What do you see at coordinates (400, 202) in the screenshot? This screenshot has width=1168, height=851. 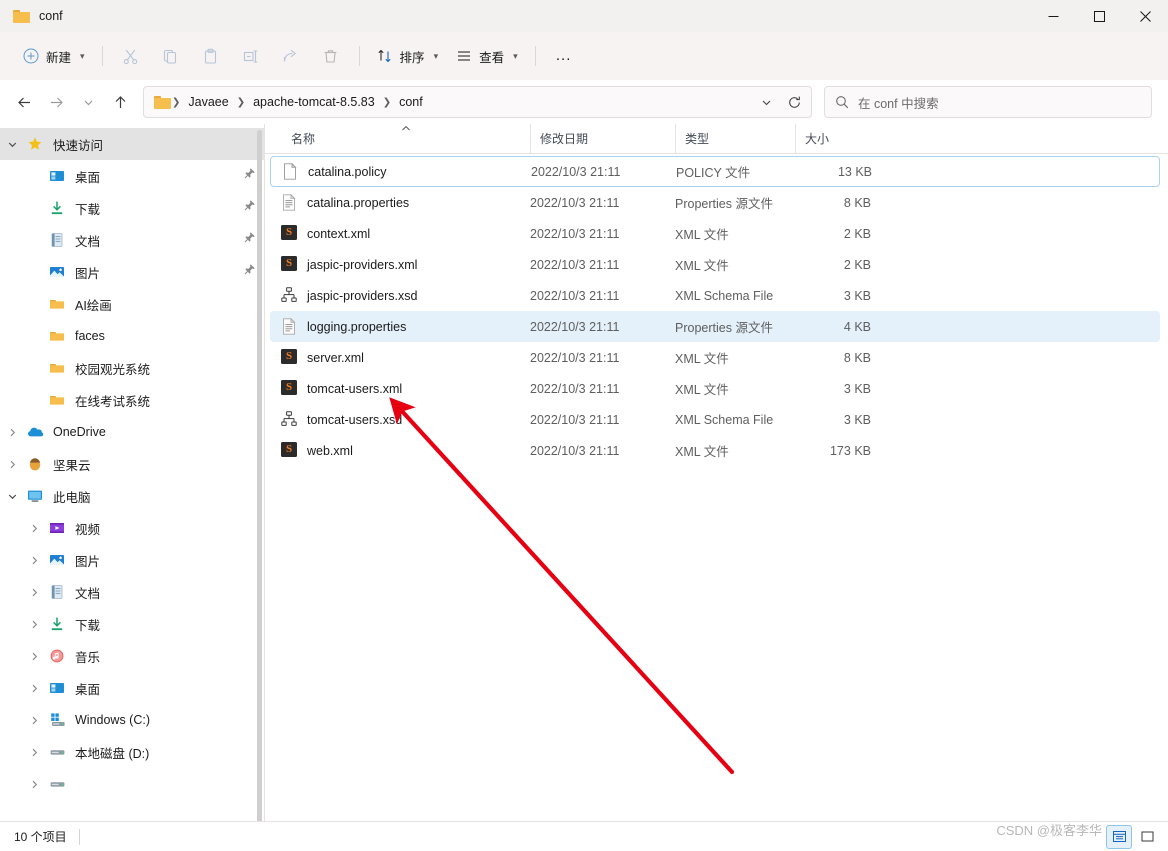 I see `file-name-cell: catalina.properties` at bounding box center [400, 202].